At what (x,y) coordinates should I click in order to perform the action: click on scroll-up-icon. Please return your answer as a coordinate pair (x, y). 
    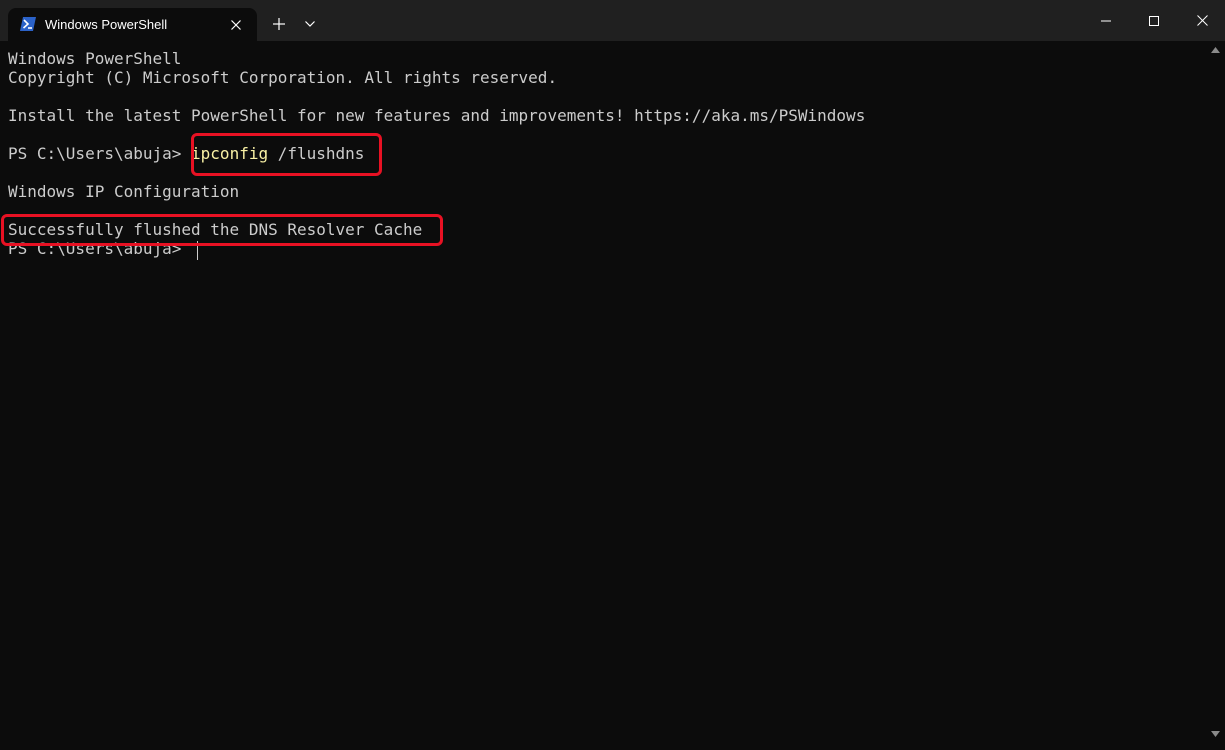
    Looking at the image, I should click on (1215, 50).